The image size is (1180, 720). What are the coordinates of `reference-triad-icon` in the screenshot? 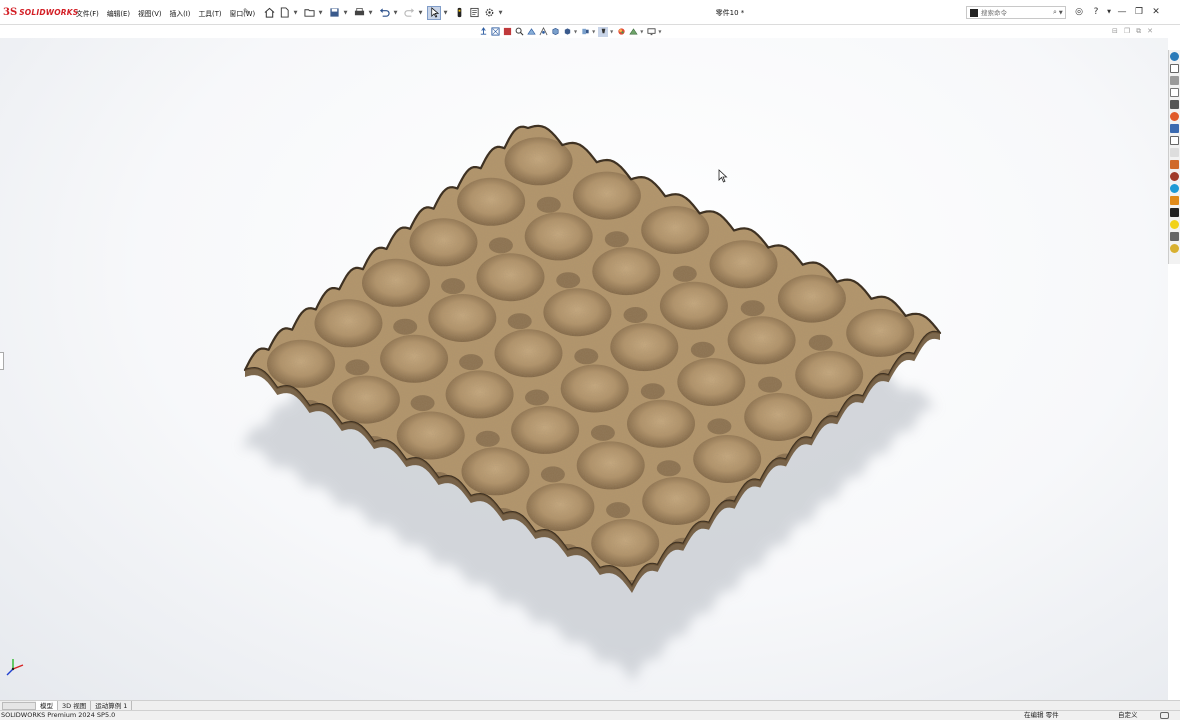 It's located at (15, 667).